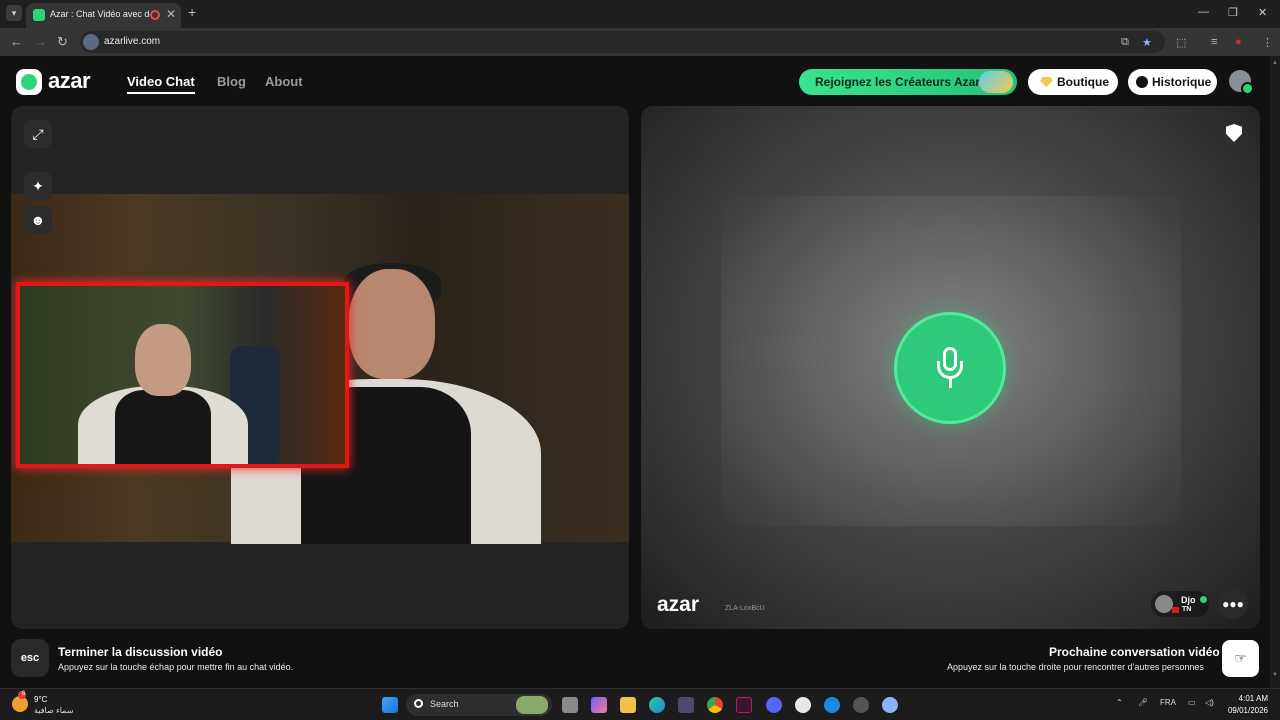 This screenshot has width=1280, height=720. What do you see at coordinates (599, 705) in the screenshot?
I see `copilot-icon` at bounding box center [599, 705].